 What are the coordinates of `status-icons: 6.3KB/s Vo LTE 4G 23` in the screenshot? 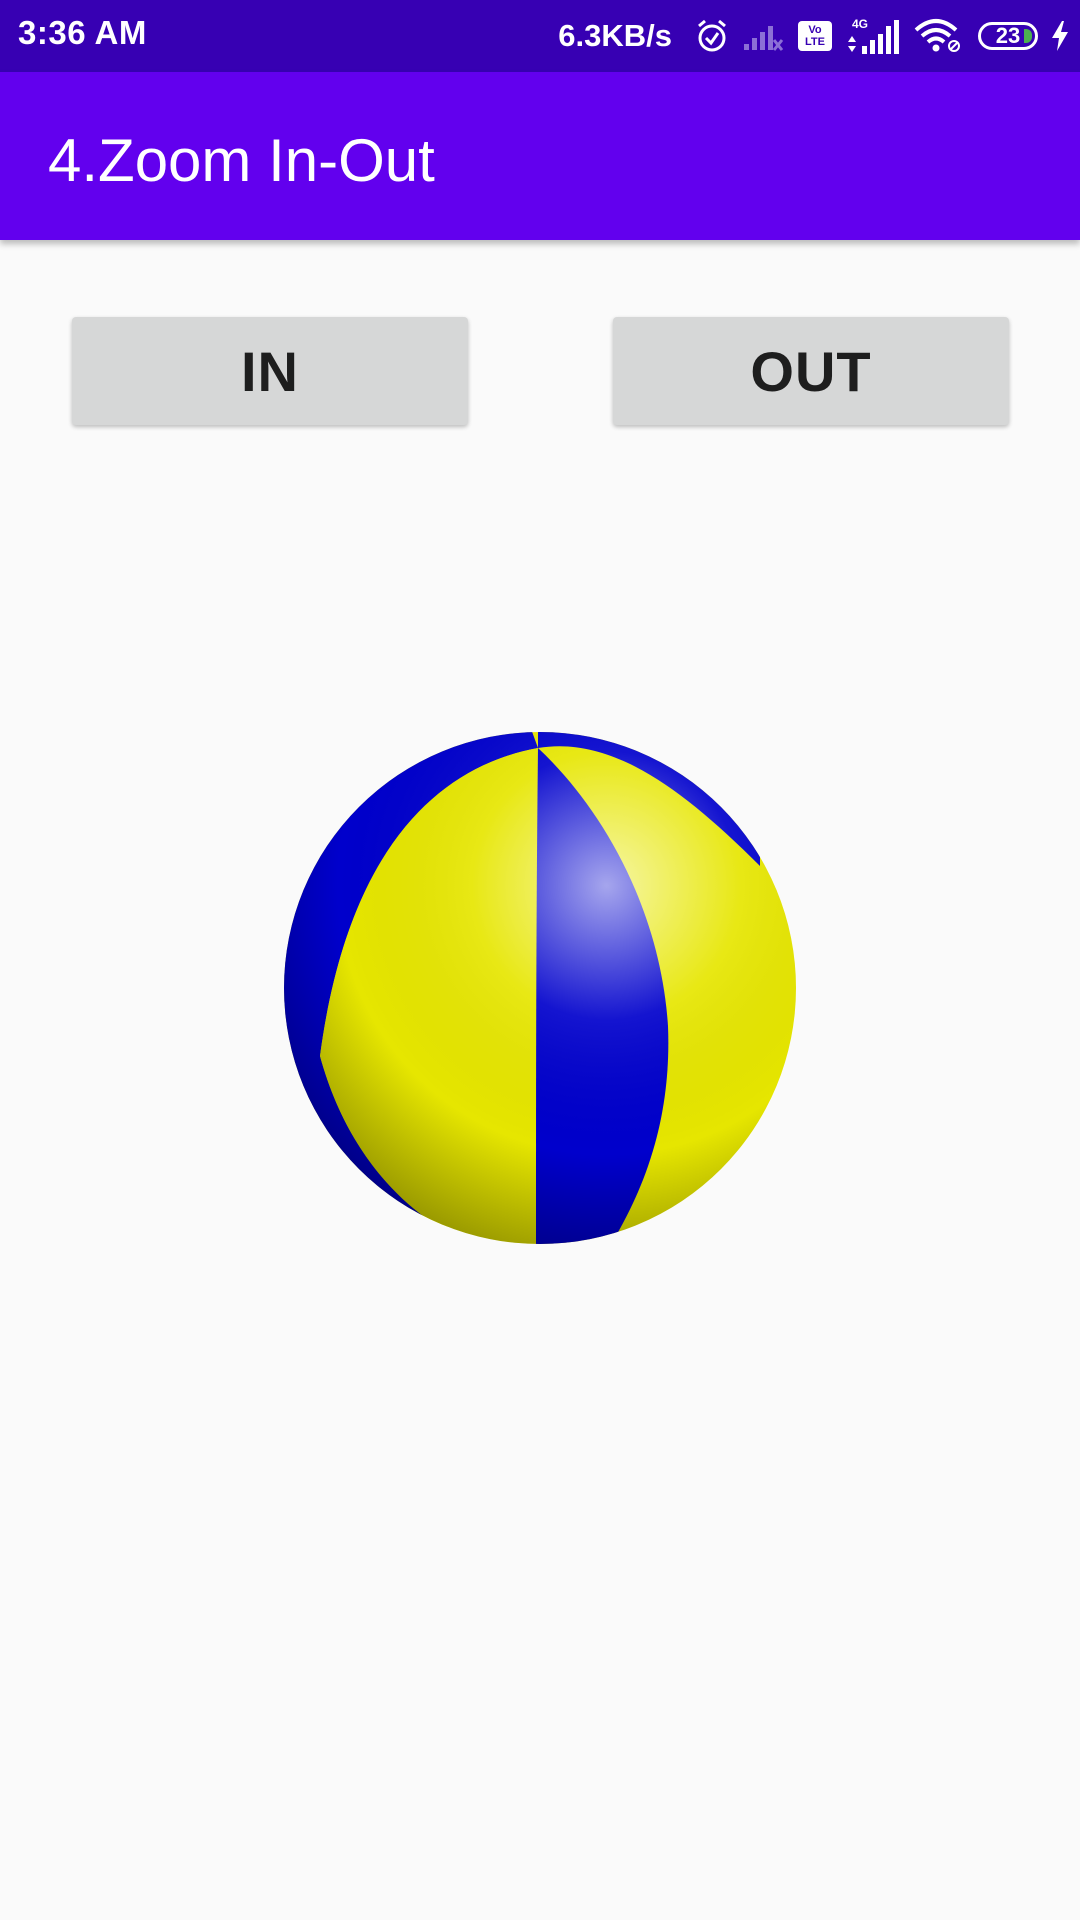 It's located at (814, 36).